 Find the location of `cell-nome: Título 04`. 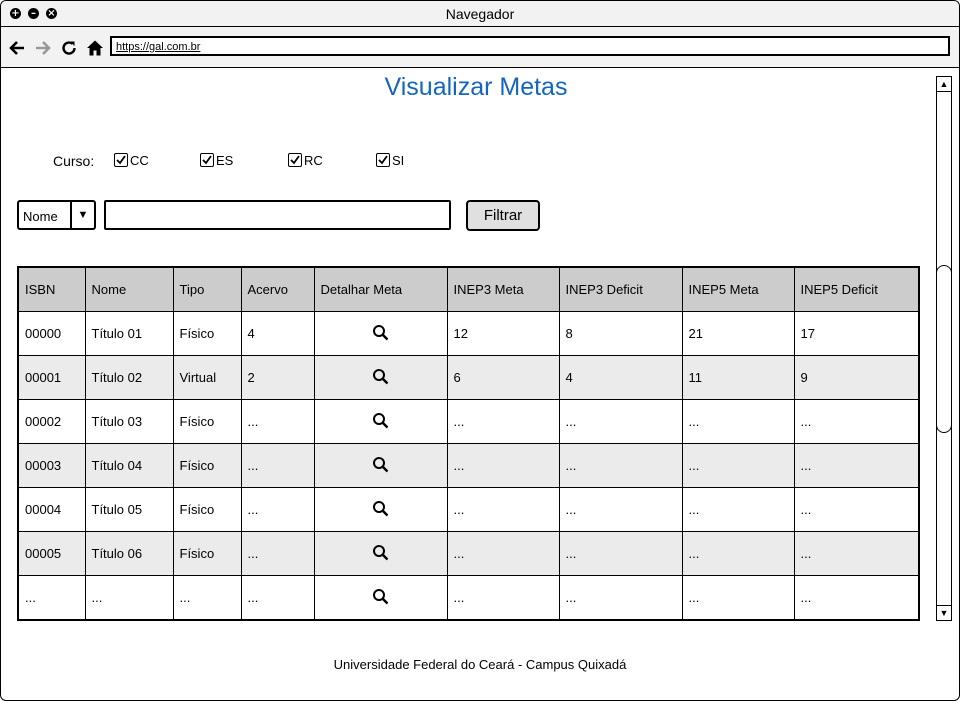

cell-nome: Título 04 is located at coordinates (129, 465).